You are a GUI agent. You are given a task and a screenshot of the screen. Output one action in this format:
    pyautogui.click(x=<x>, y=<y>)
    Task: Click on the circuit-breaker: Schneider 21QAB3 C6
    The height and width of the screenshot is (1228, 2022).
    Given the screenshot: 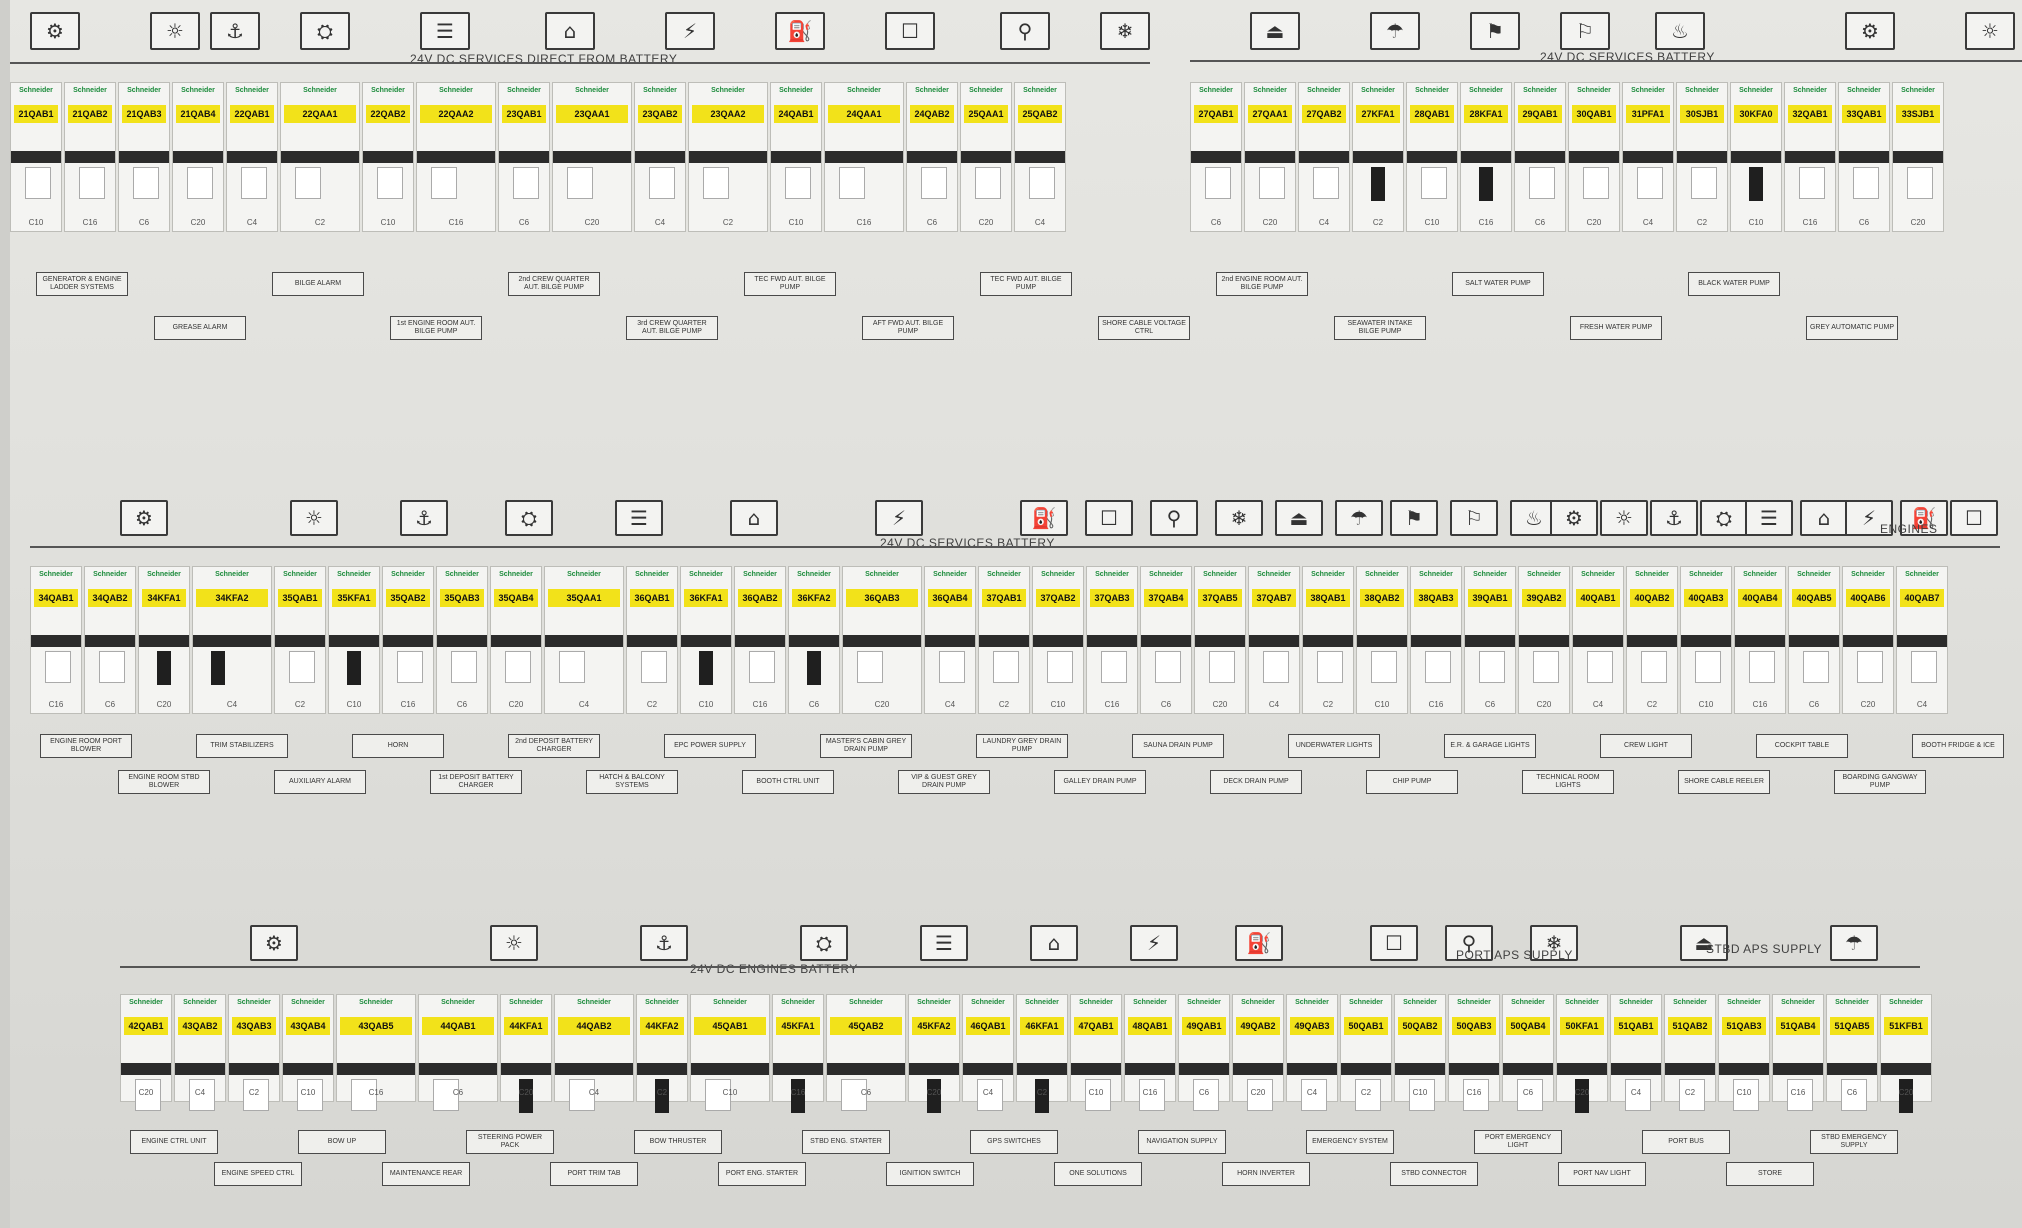 What is the action you would take?
    pyautogui.click(x=144, y=157)
    